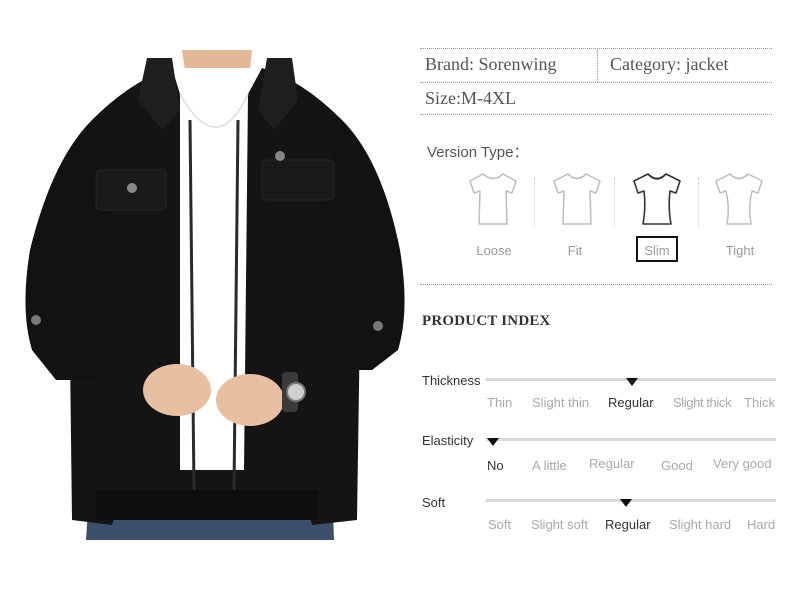 This screenshot has width=790, height=603. What do you see at coordinates (631, 439) in the screenshot?
I see `elasticity-scale-bar` at bounding box center [631, 439].